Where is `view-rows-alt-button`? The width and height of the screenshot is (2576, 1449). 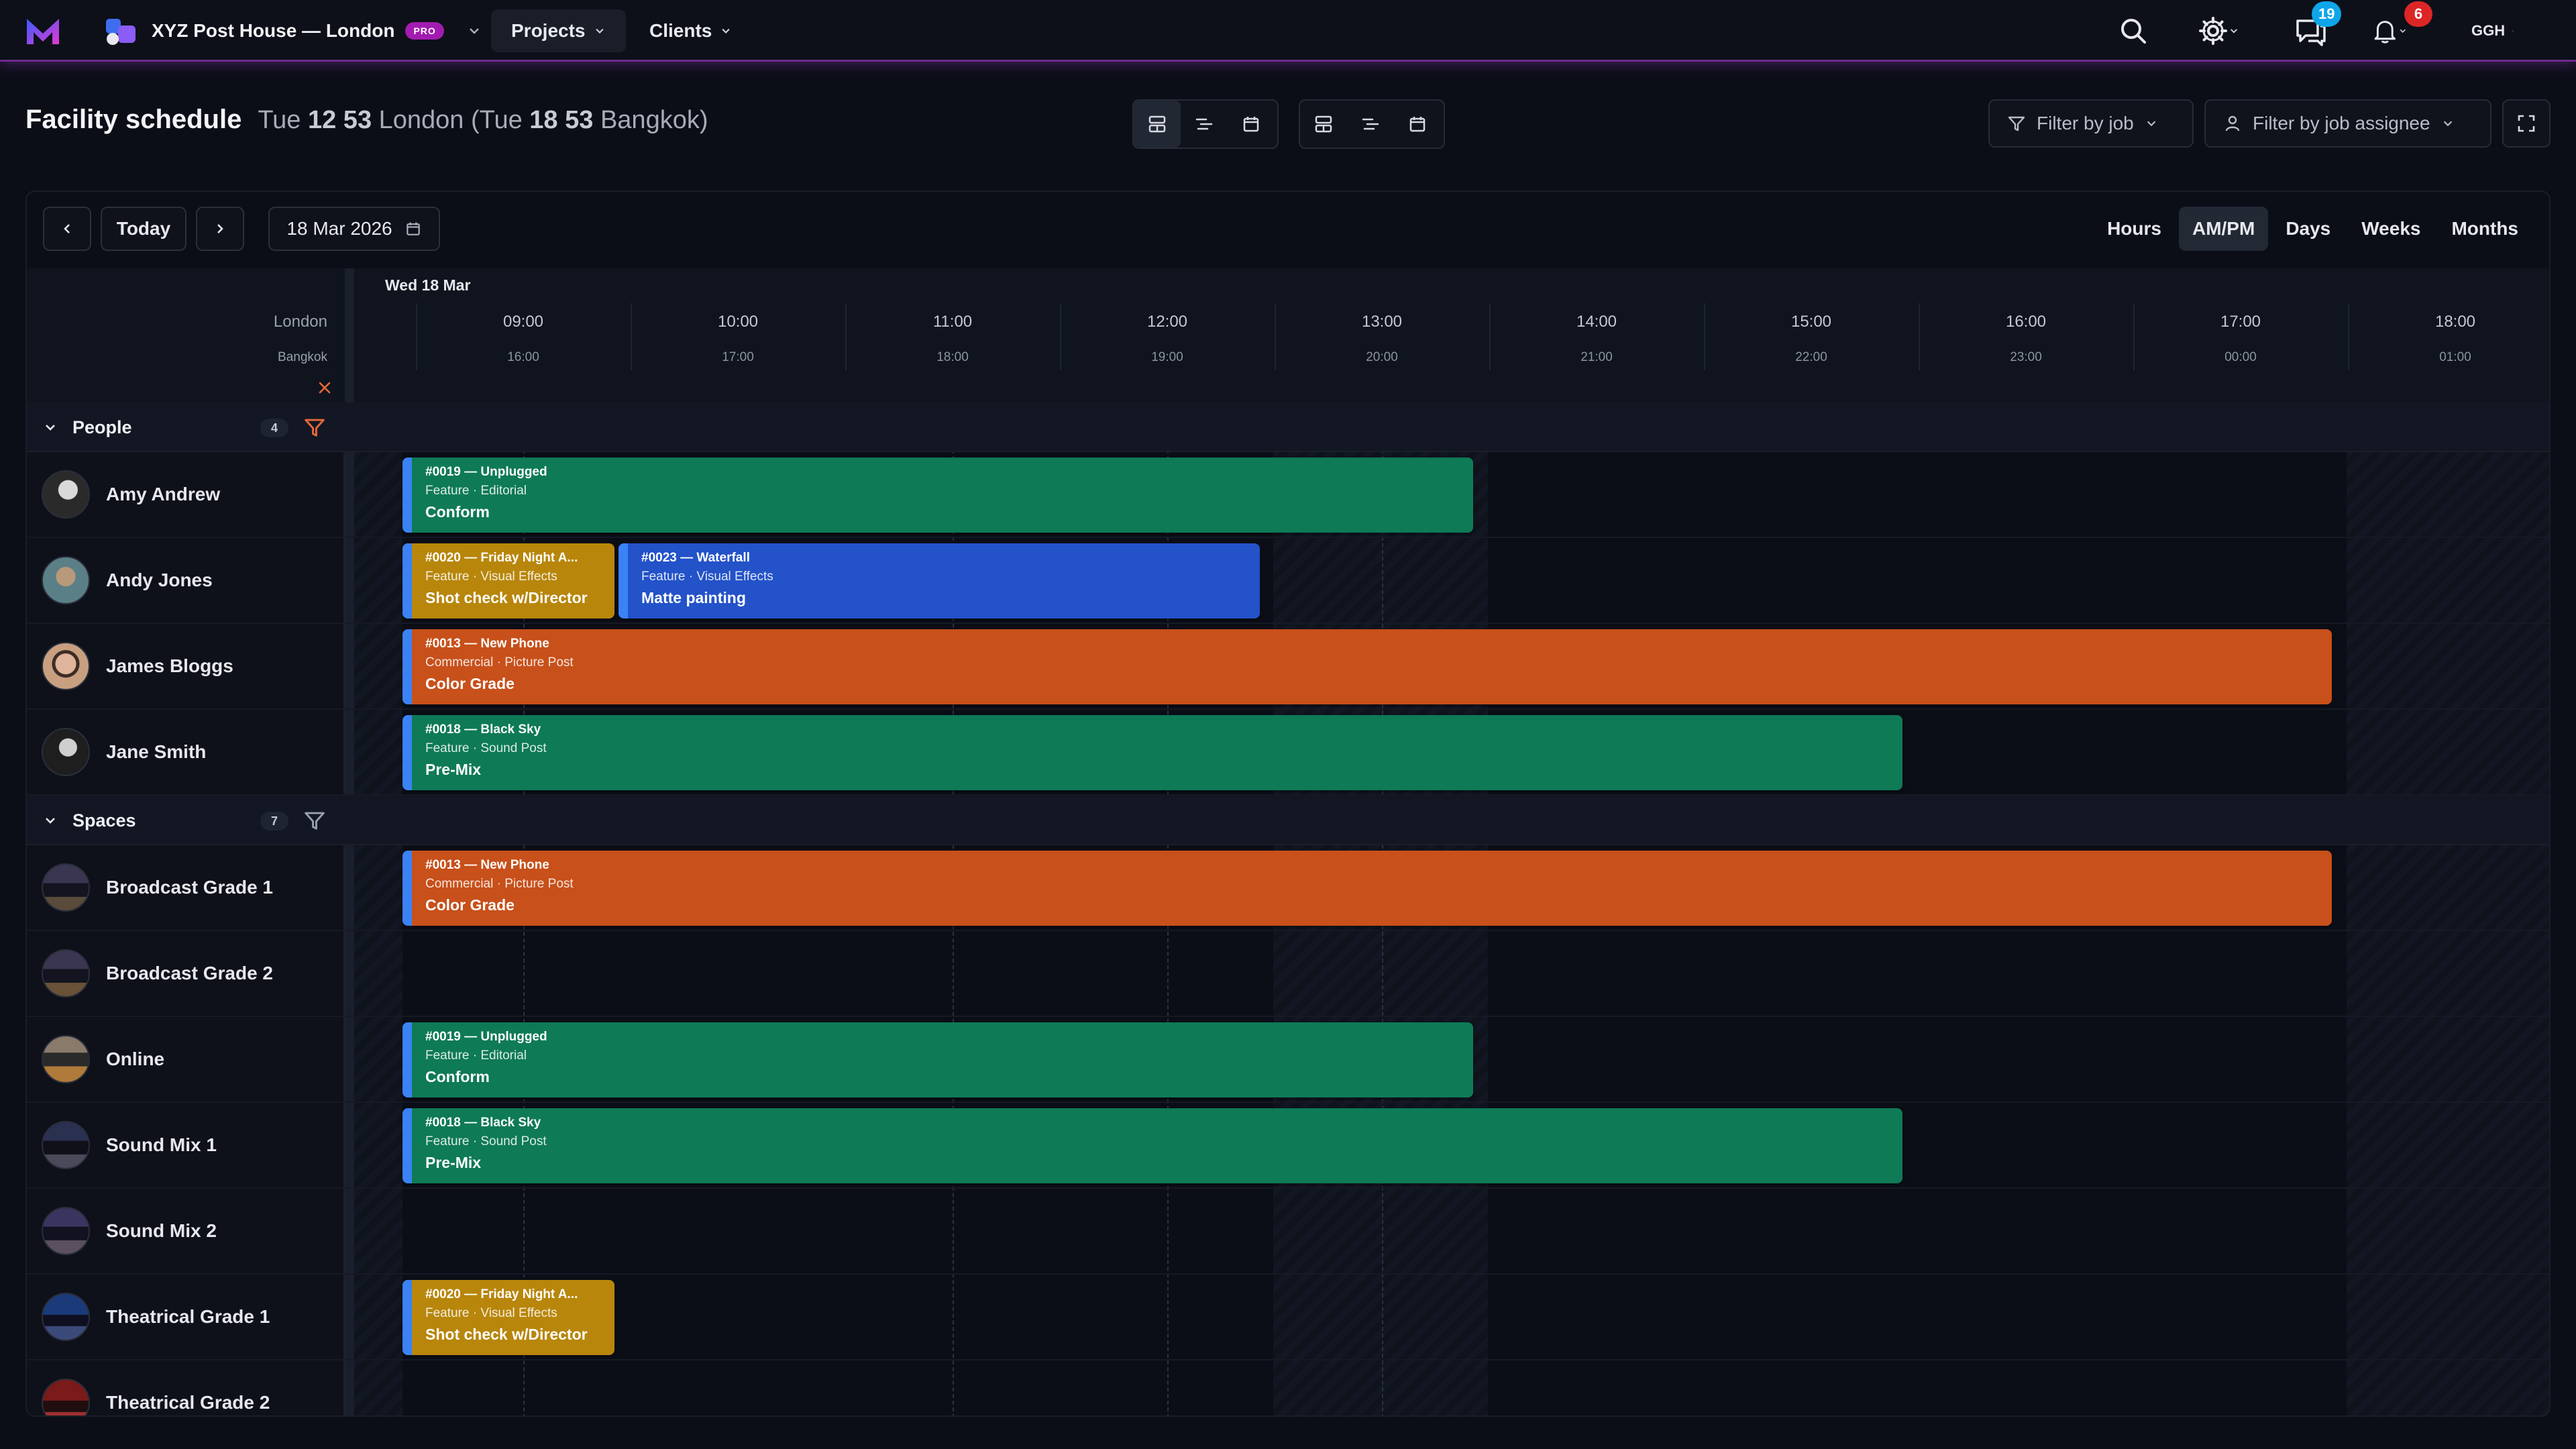
view-rows-alt-button is located at coordinates (1323, 124).